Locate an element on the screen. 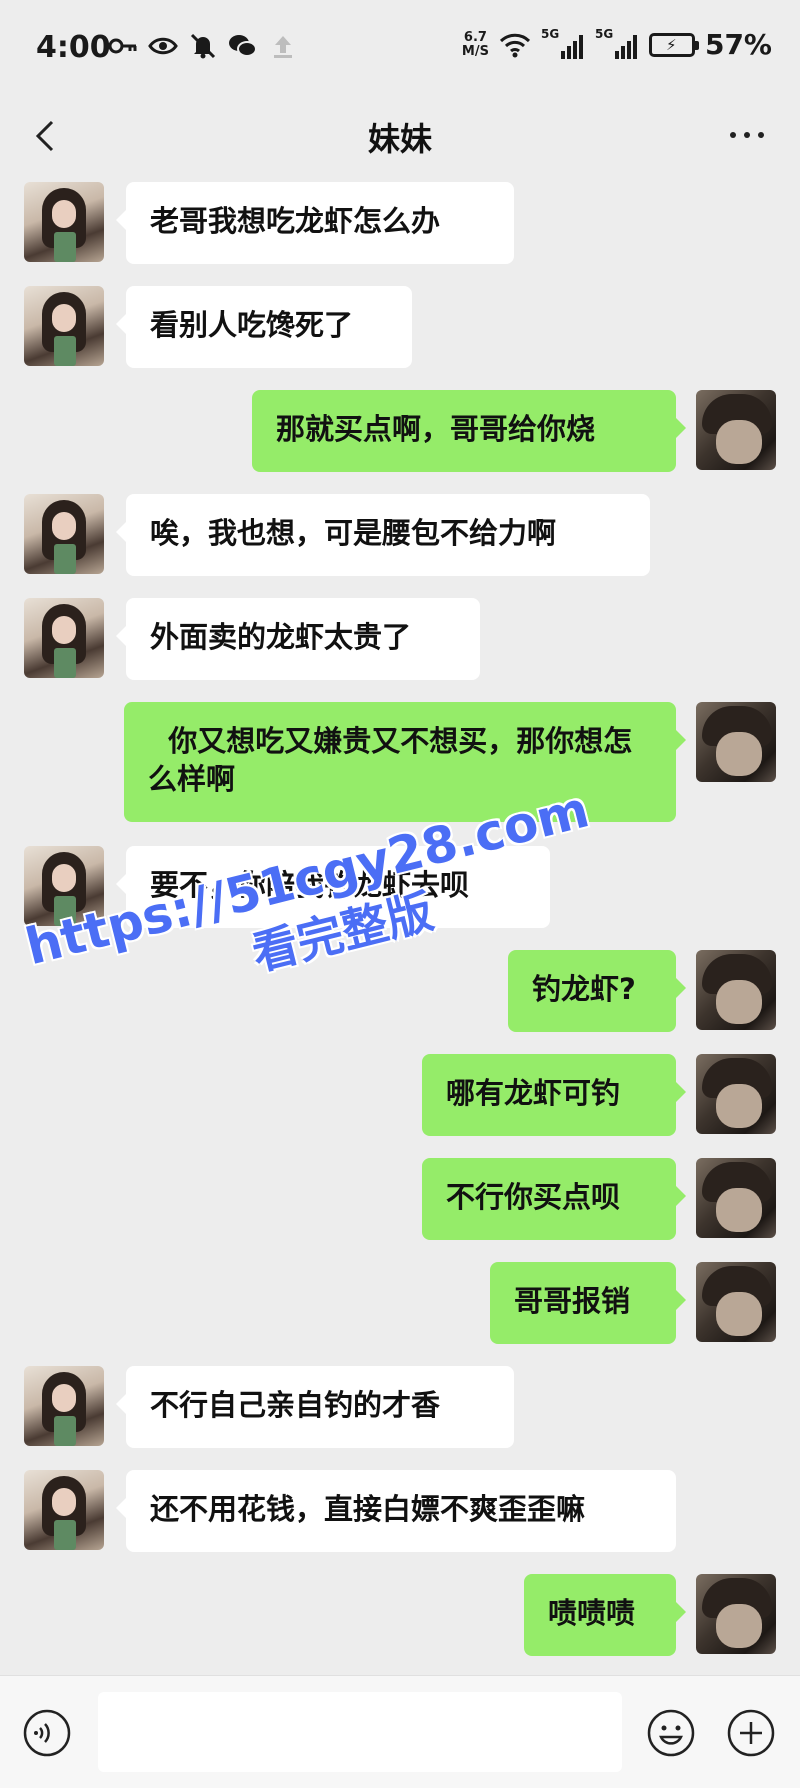  status-right: 6.7 M/S 5G 5G ⚡ 57% is located at coordinates (616, 44).